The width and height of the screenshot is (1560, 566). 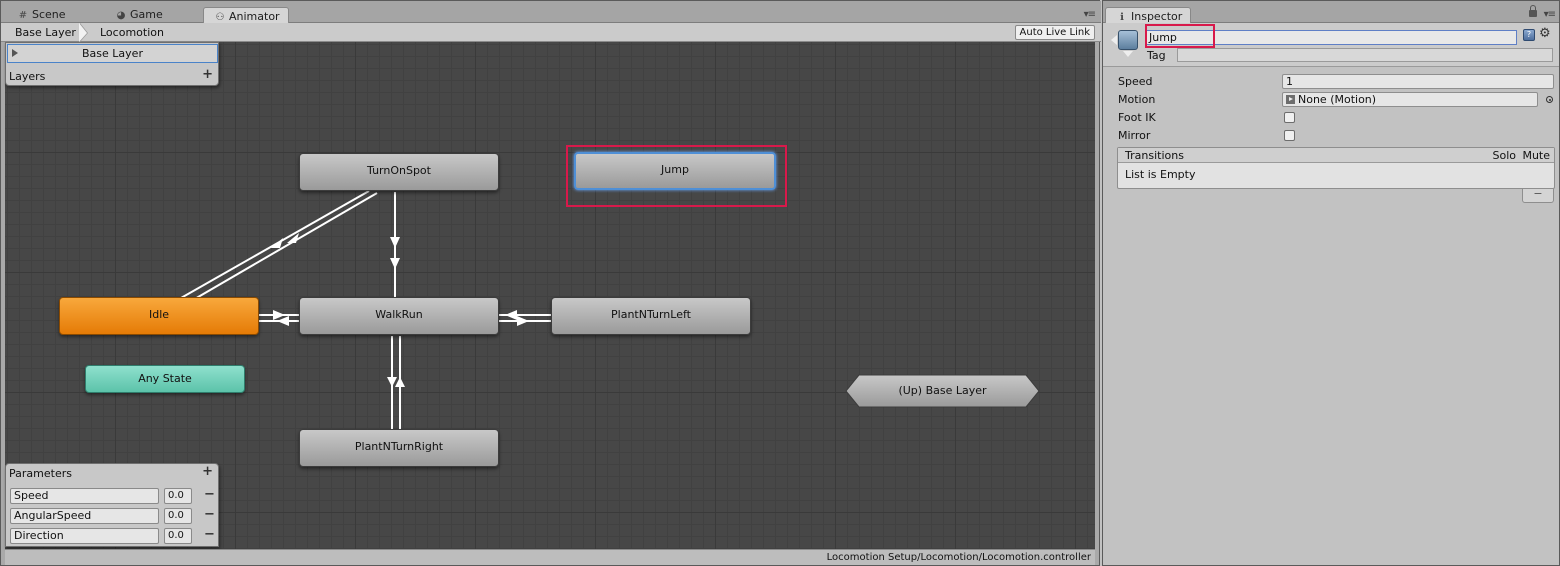 I want to click on tab-game: ◕ Game, so click(x=138, y=14).